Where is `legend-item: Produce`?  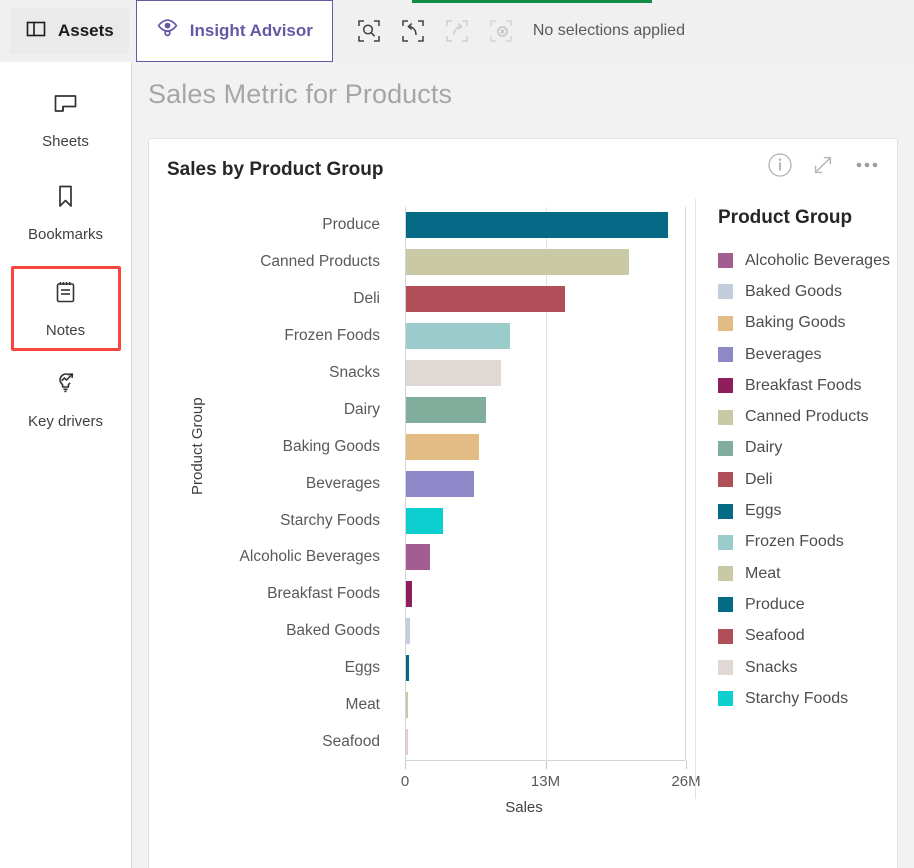
legend-item: Produce is located at coordinates (806, 604).